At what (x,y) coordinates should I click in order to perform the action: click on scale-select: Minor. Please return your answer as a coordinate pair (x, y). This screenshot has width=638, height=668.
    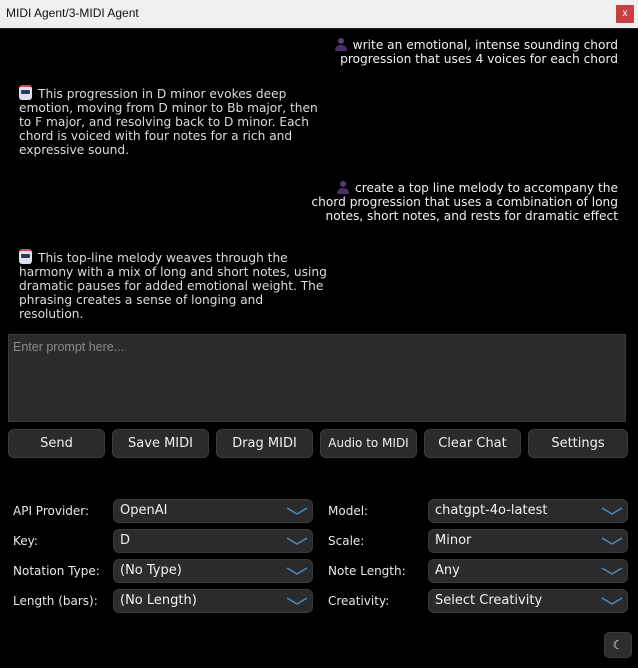
    Looking at the image, I should click on (528, 541).